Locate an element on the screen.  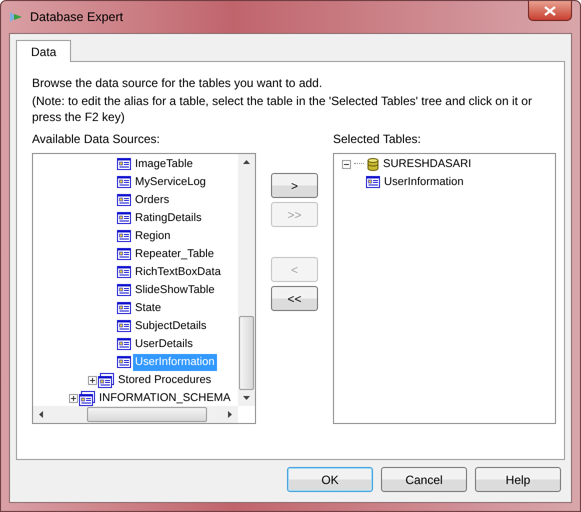
move-button: << is located at coordinates (294, 298).